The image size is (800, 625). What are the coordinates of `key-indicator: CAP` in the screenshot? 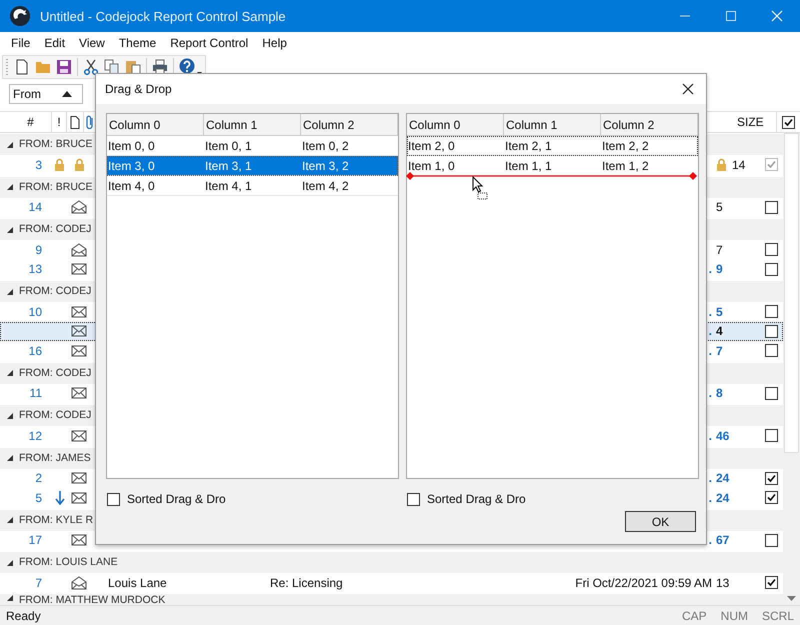 It's located at (694, 615).